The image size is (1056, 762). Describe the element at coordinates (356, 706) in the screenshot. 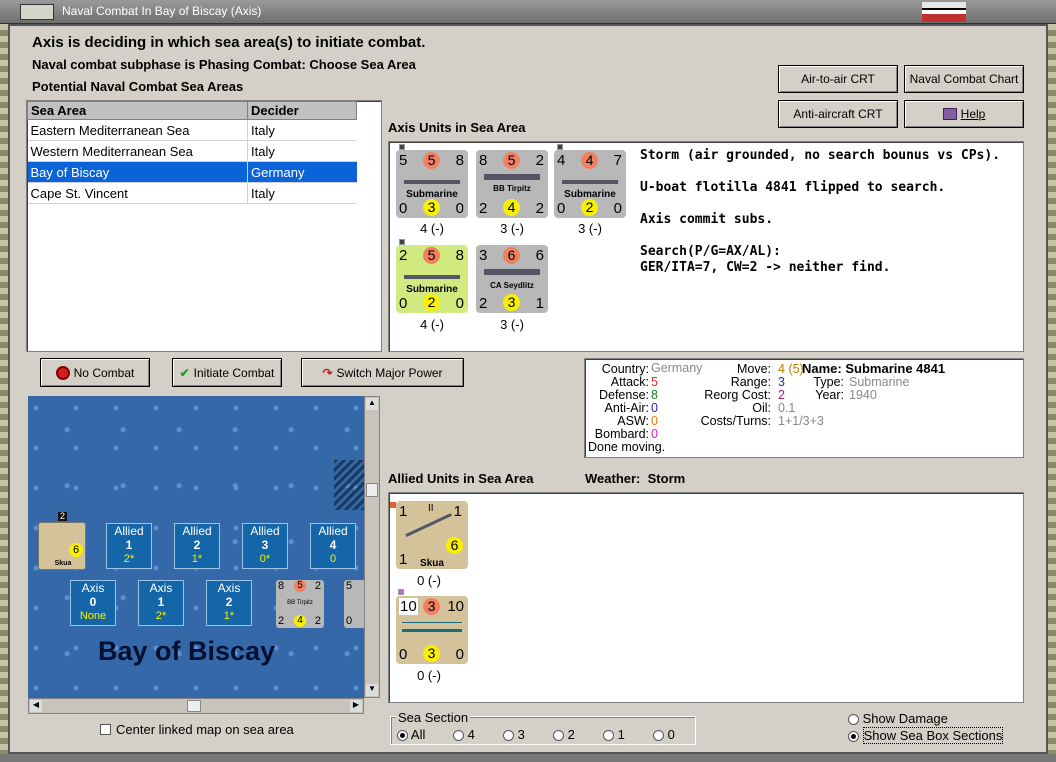

I see `scroll-right-icon: ▶` at that location.